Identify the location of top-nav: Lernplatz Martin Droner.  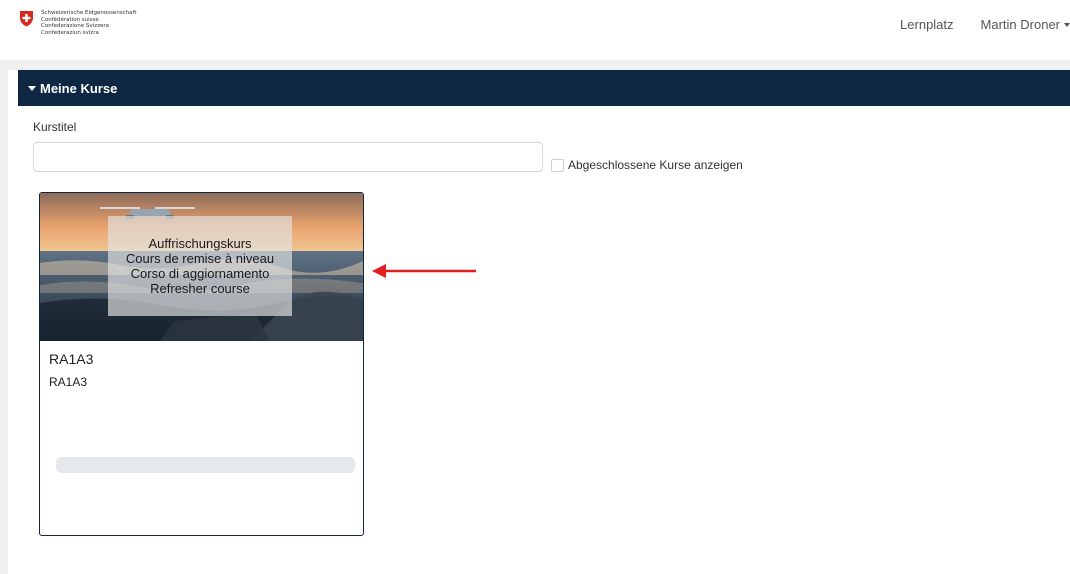
(985, 24).